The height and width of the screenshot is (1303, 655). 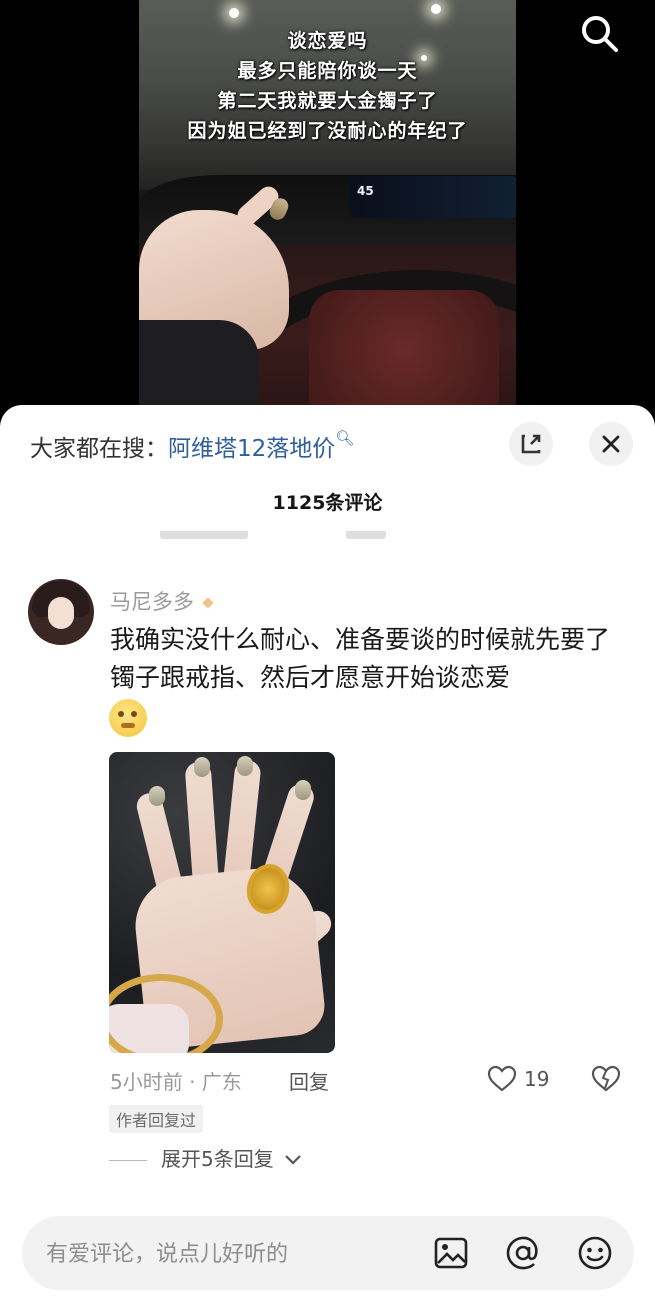 I want to click on close-icon, so click(x=611, y=444).